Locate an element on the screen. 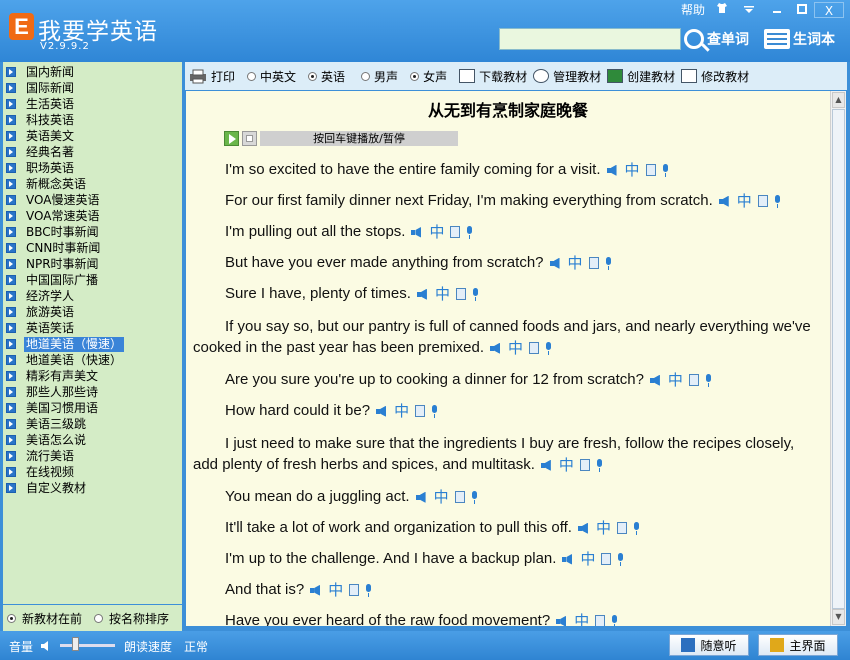  vocab-book-button: 生词本 is located at coordinates (799, 39).